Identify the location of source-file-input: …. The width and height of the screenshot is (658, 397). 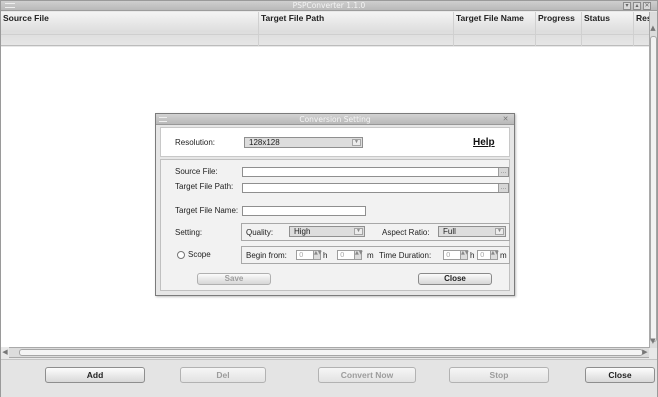
(375, 172).